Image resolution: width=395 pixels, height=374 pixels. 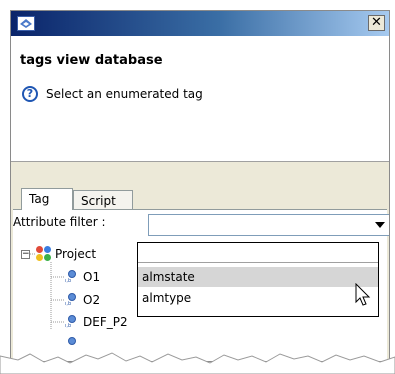 What do you see at coordinates (363, 294) in the screenshot?
I see `mouse-cursor-icon` at bounding box center [363, 294].